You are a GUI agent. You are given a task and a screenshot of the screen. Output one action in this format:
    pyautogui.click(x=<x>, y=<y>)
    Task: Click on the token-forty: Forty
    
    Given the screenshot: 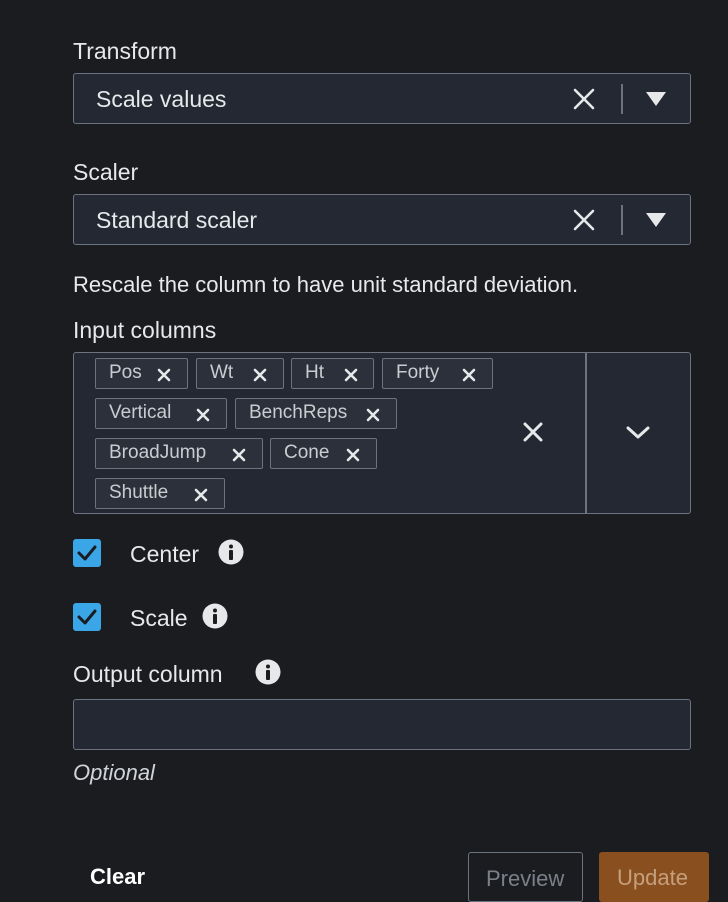 What is the action you would take?
    pyautogui.click(x=437, y=373)
    